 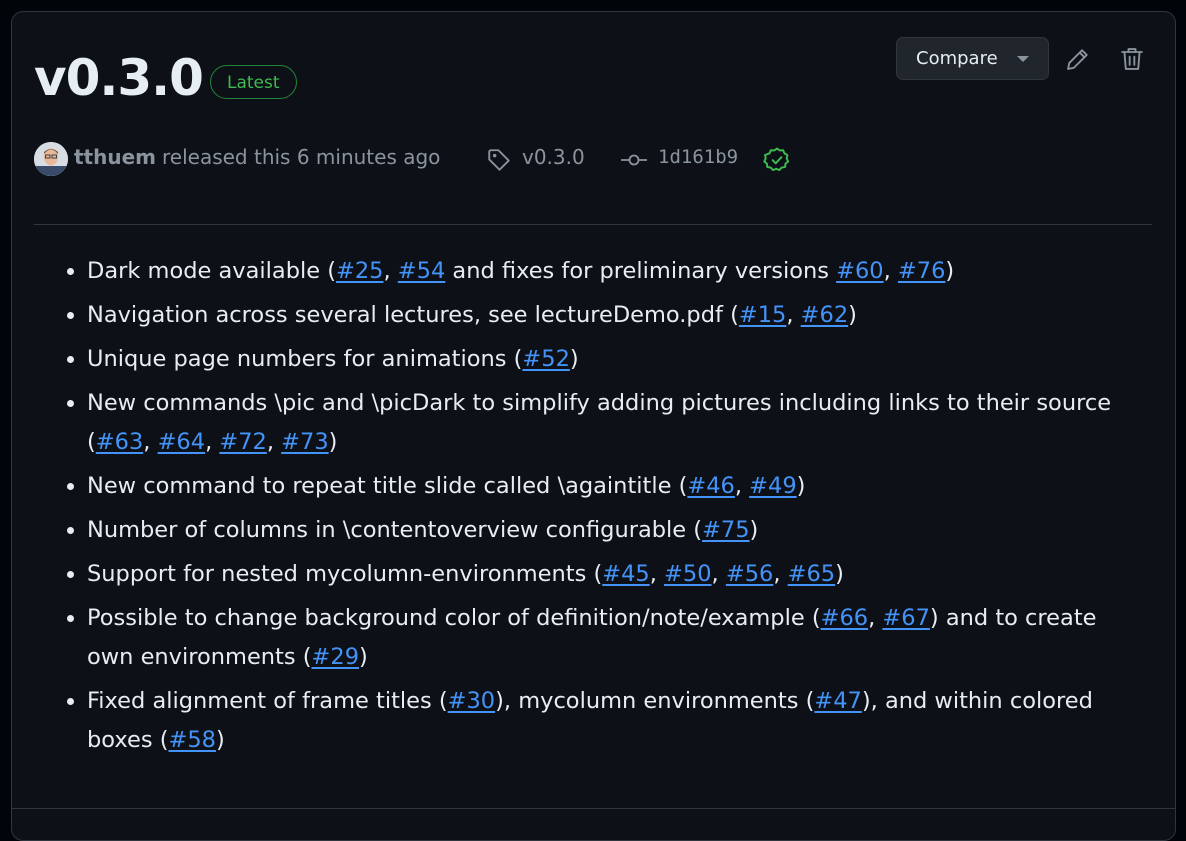 I want to click on compare-button-label: Compare, so click(x=957, y=58).